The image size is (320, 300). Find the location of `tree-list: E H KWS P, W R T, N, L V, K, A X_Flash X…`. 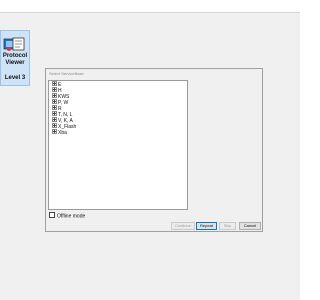

tree-list: E H KWS P, W R T, N, L V, K, A X_Flash X… is located at coordinates (64, 108).